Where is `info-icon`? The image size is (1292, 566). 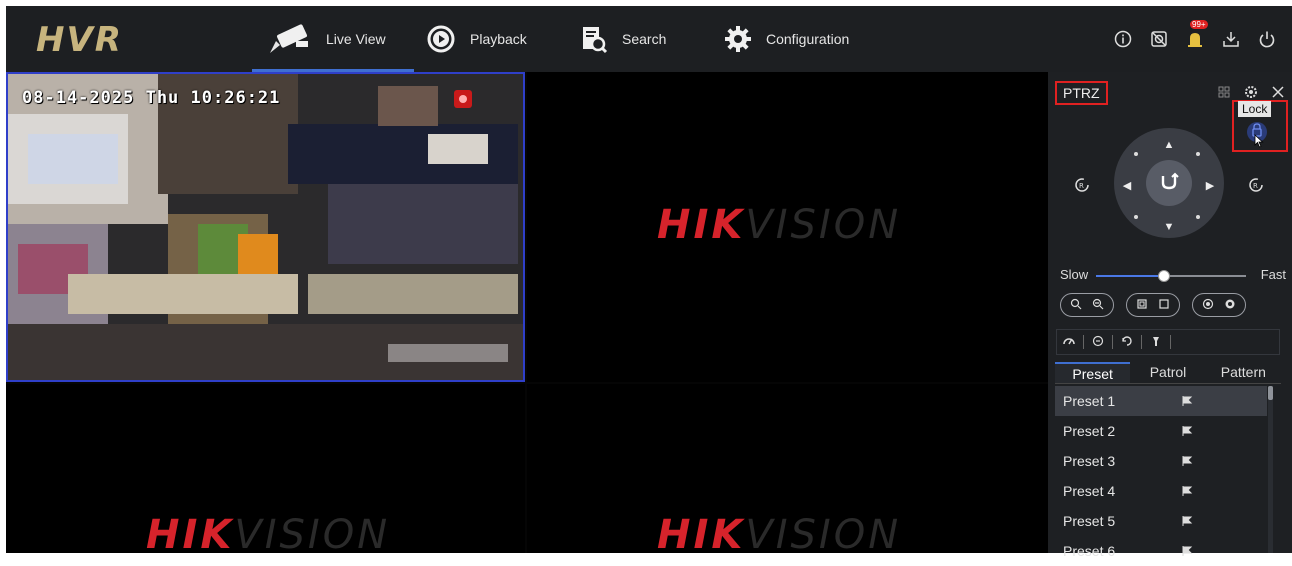
info-icon is located at coordinates (1123, 39).